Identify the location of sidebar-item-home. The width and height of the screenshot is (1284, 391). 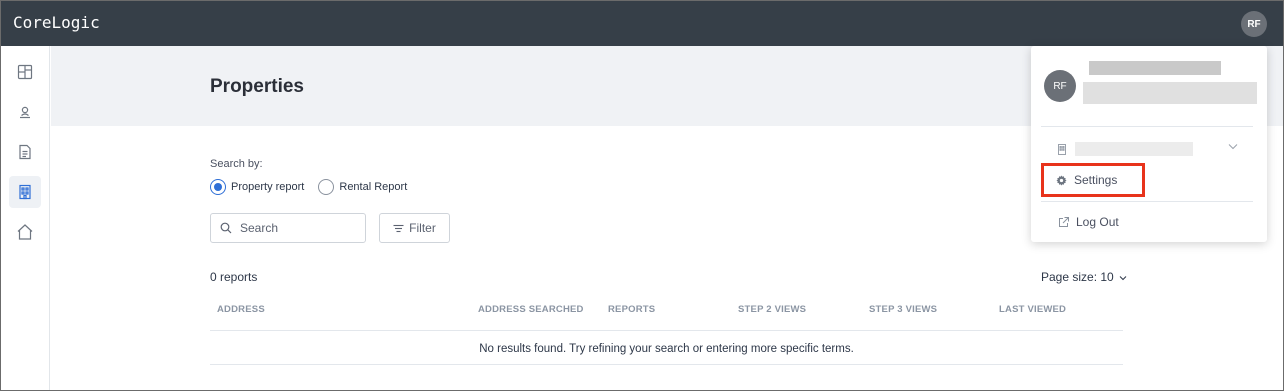
(25, 232).